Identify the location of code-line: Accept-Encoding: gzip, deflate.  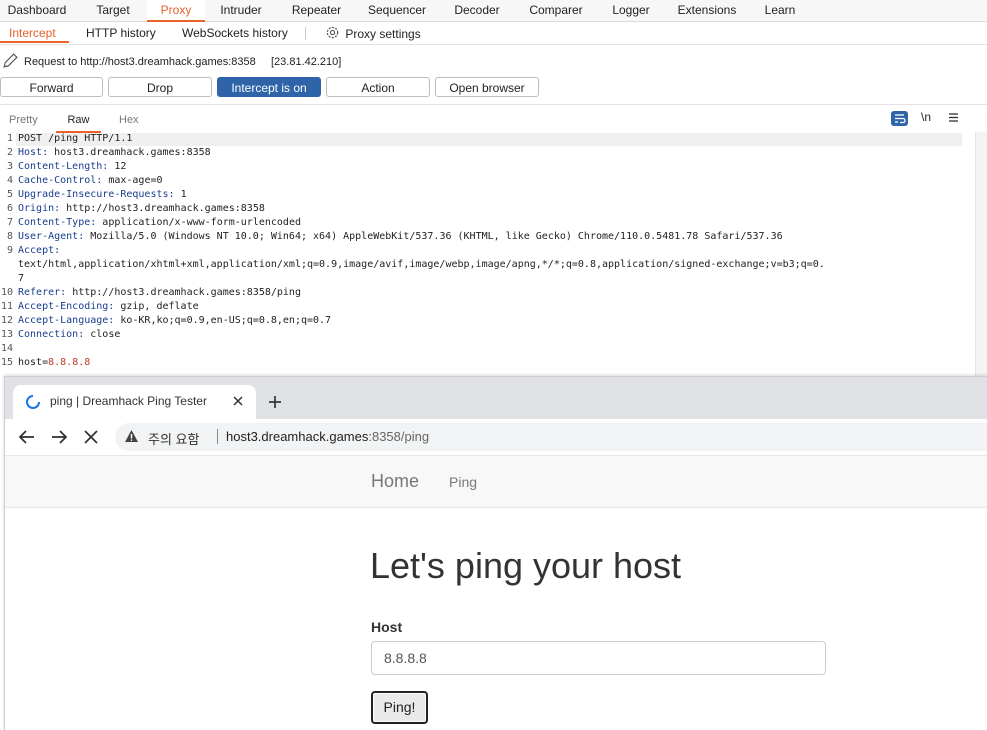
(108, 306).